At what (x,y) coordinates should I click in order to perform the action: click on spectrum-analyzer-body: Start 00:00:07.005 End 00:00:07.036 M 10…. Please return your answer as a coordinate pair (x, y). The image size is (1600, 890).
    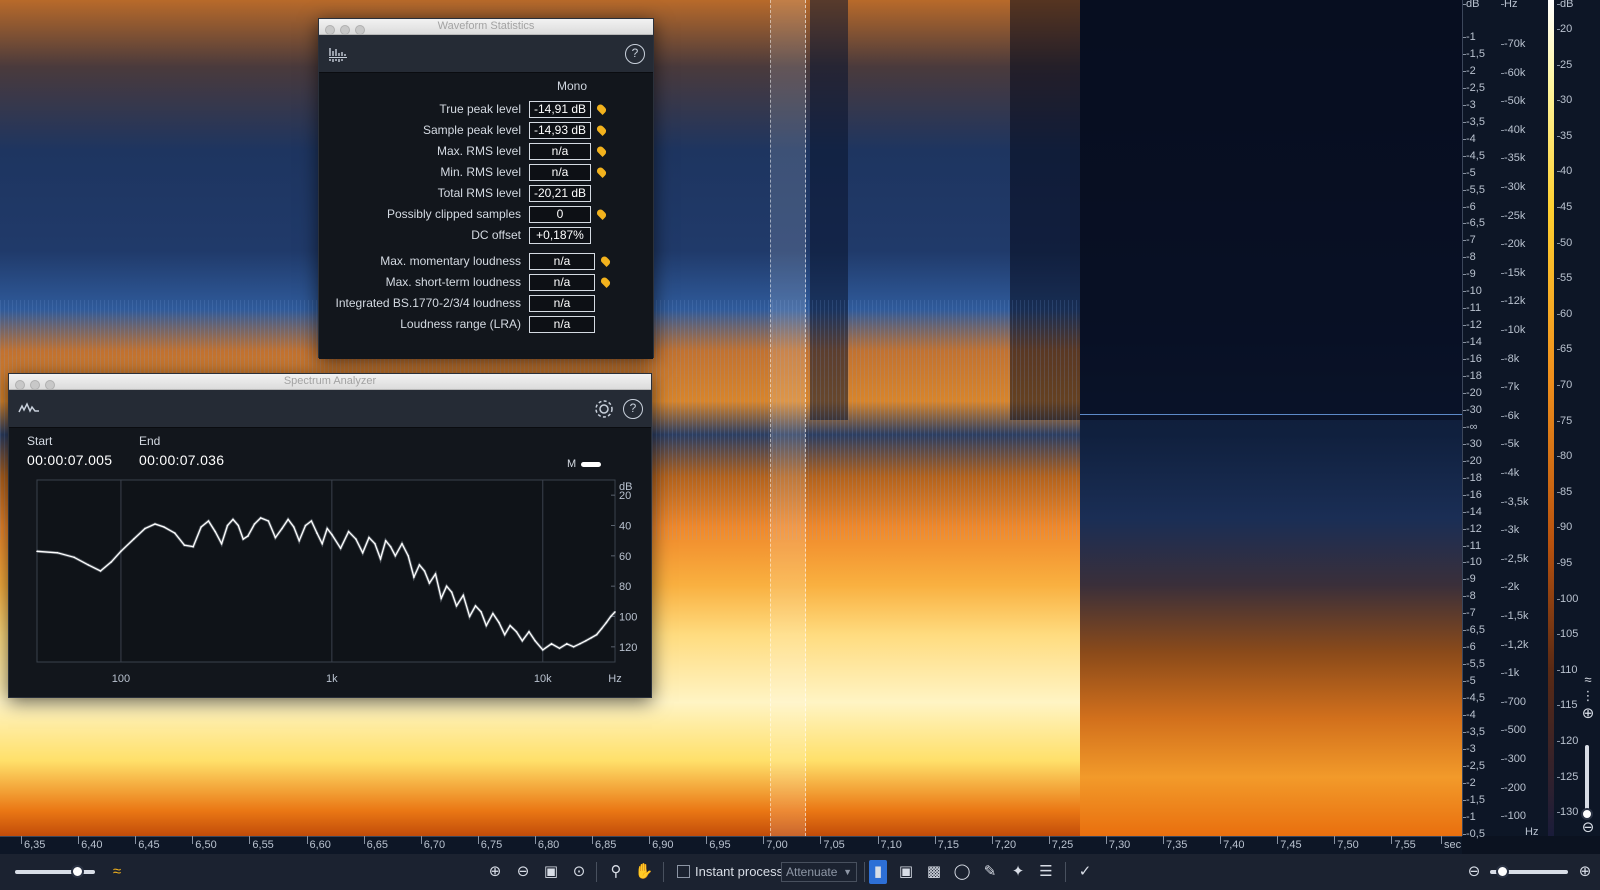
    Looking at the image, I should click on (330, 562).